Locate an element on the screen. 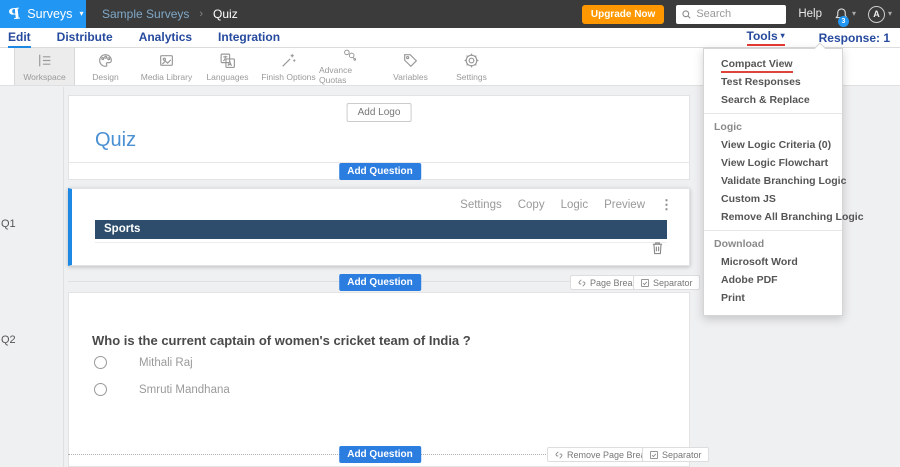 The height and width of the screenshot is (467, 900). question-settings-link: Settings is located at coordinates (481, 205).